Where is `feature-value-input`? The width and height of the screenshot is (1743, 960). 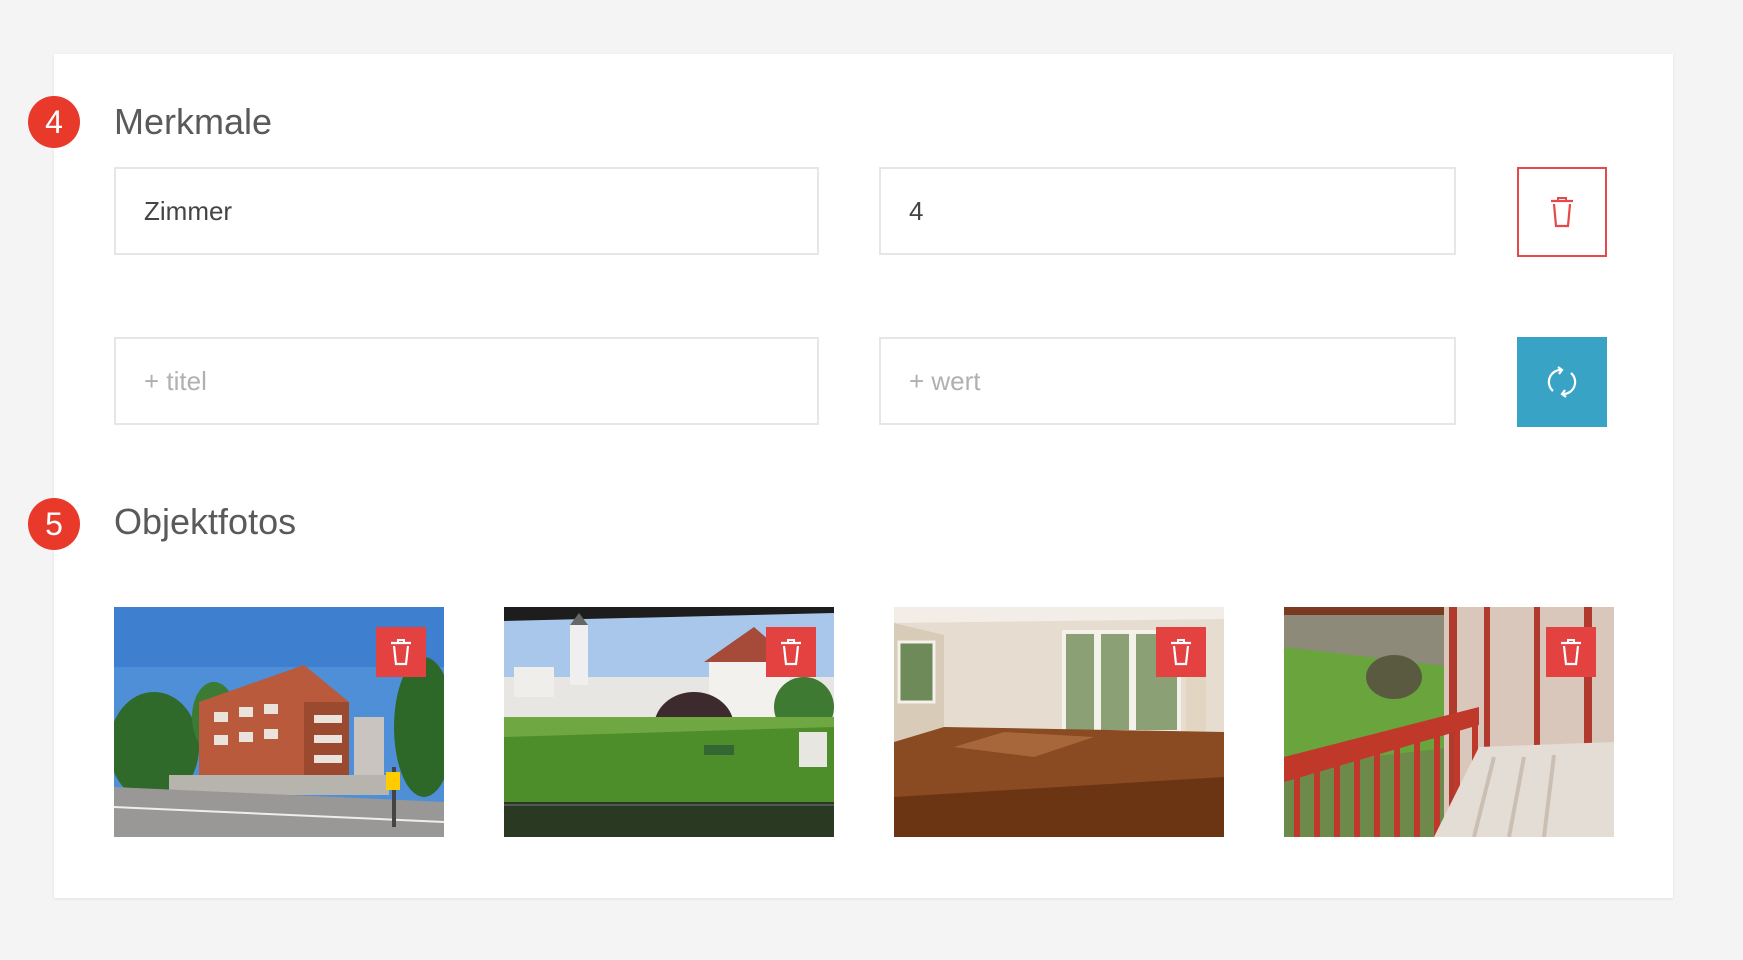
feature-value-input is located at coordinates (1167, 211).